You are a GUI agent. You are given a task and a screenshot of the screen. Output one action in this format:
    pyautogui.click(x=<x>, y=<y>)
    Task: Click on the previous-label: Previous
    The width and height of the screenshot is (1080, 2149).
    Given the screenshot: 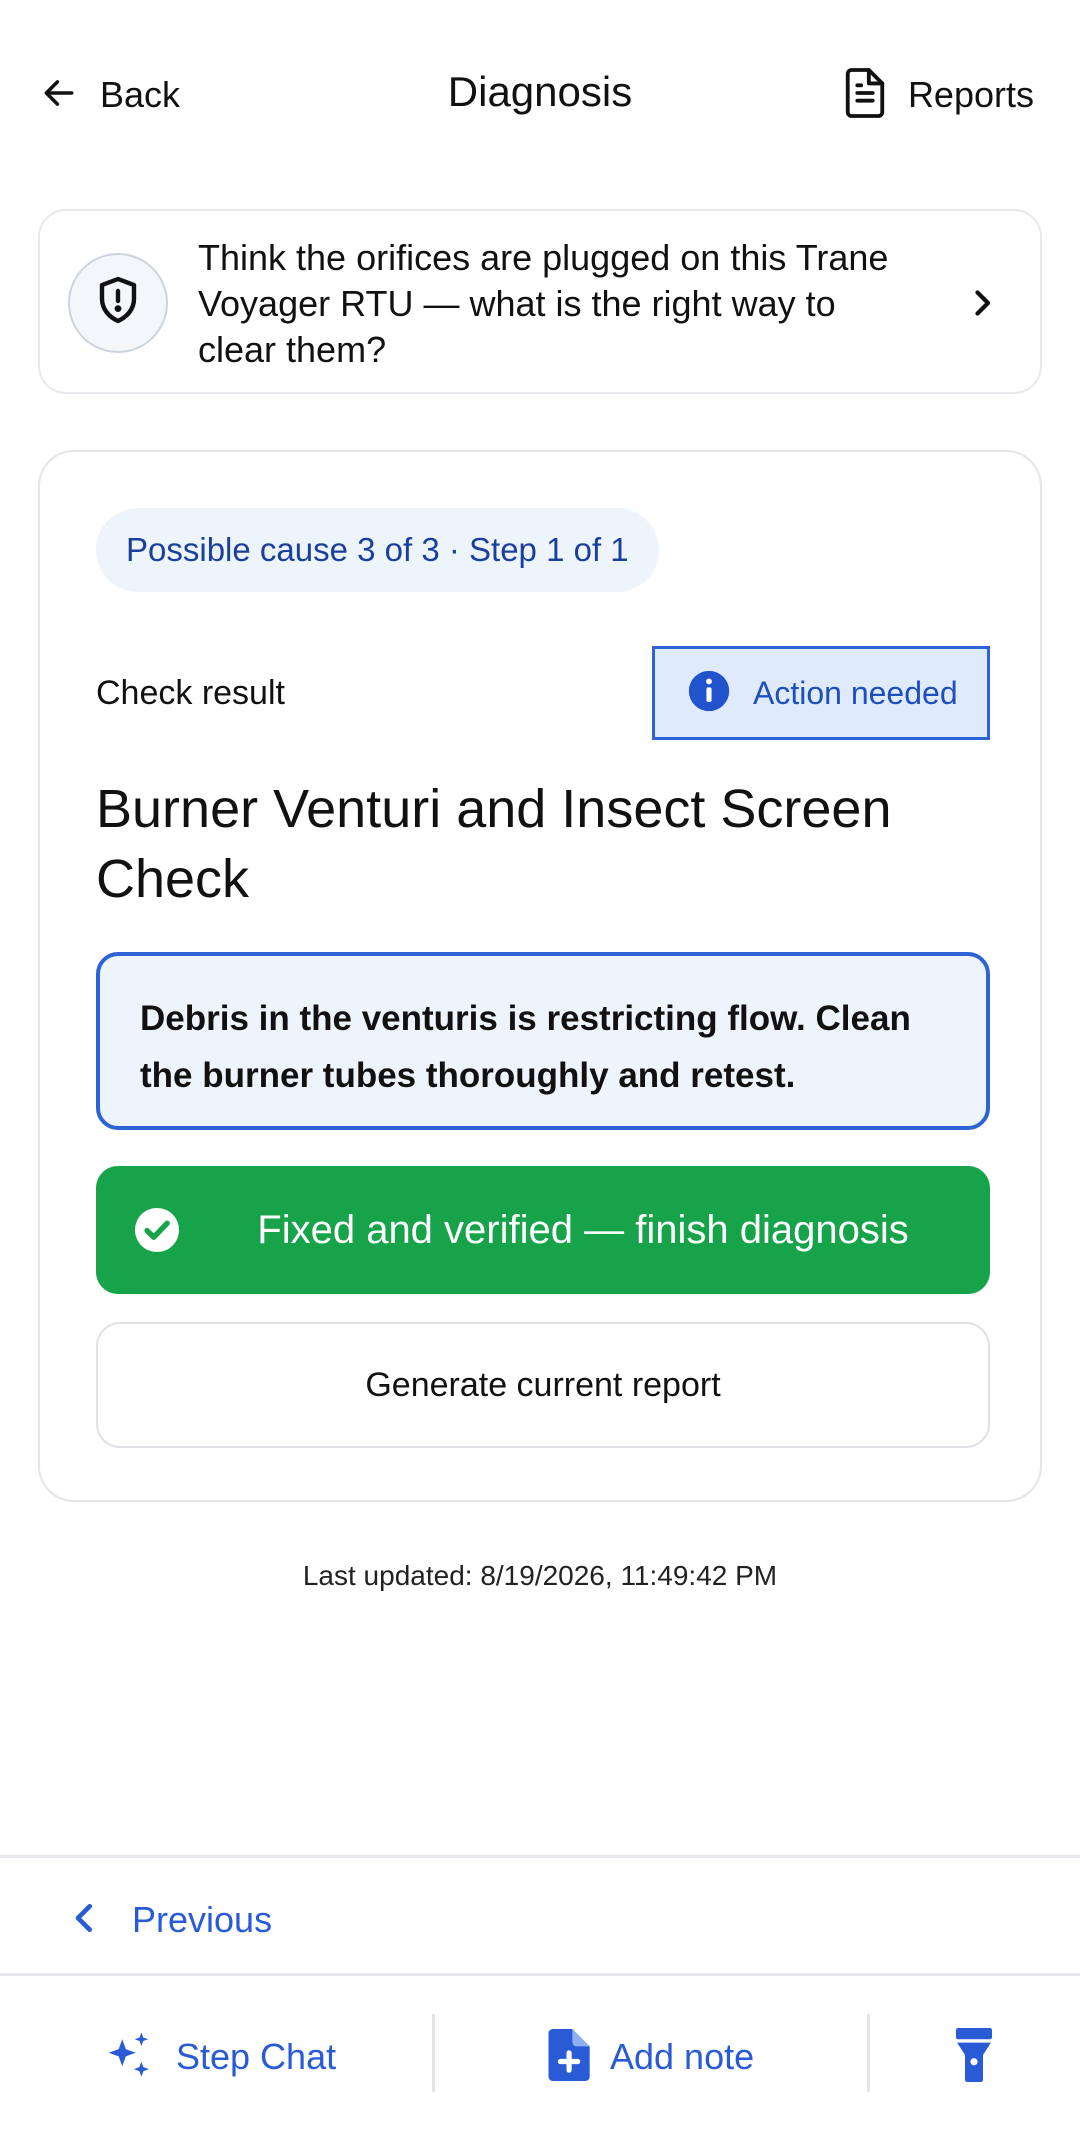 What is the action you would take?
    pyautogui.click(x=202, y=1919)
    